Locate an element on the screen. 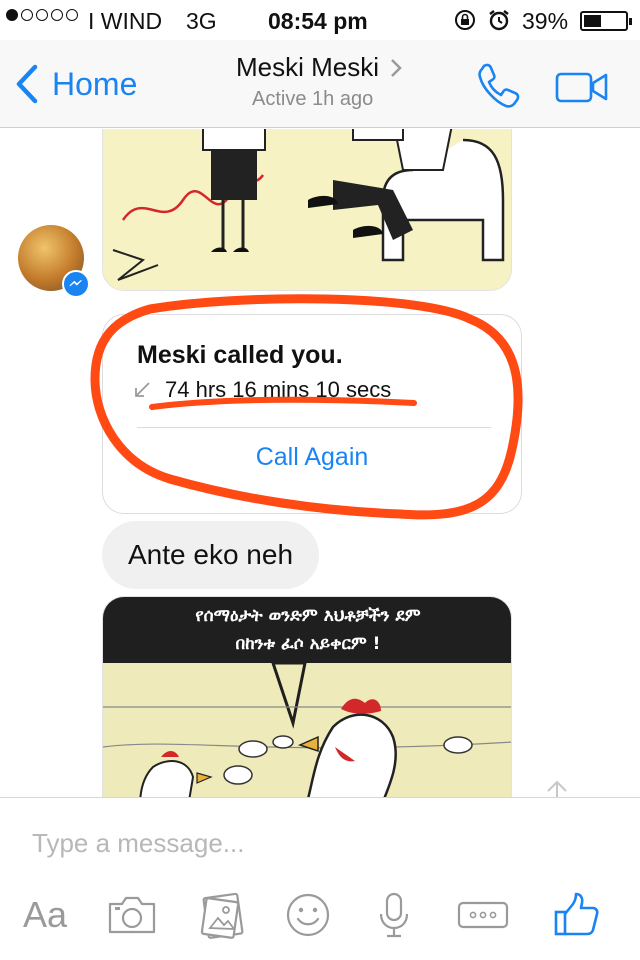  incoming-call-arrow-icon is located at coordinates (142, 389).